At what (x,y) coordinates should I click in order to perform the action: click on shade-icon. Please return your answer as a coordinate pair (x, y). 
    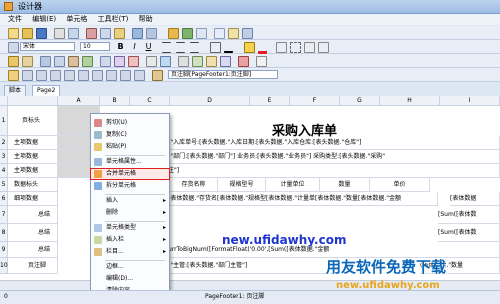
    Looking at the image, I should click on (323, 47).